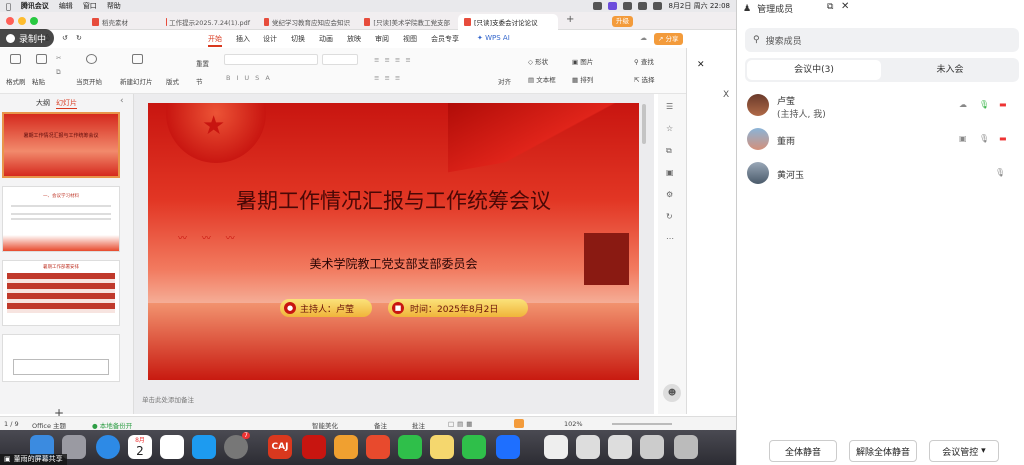  I want to click on messages-icon, so click(474, 447).